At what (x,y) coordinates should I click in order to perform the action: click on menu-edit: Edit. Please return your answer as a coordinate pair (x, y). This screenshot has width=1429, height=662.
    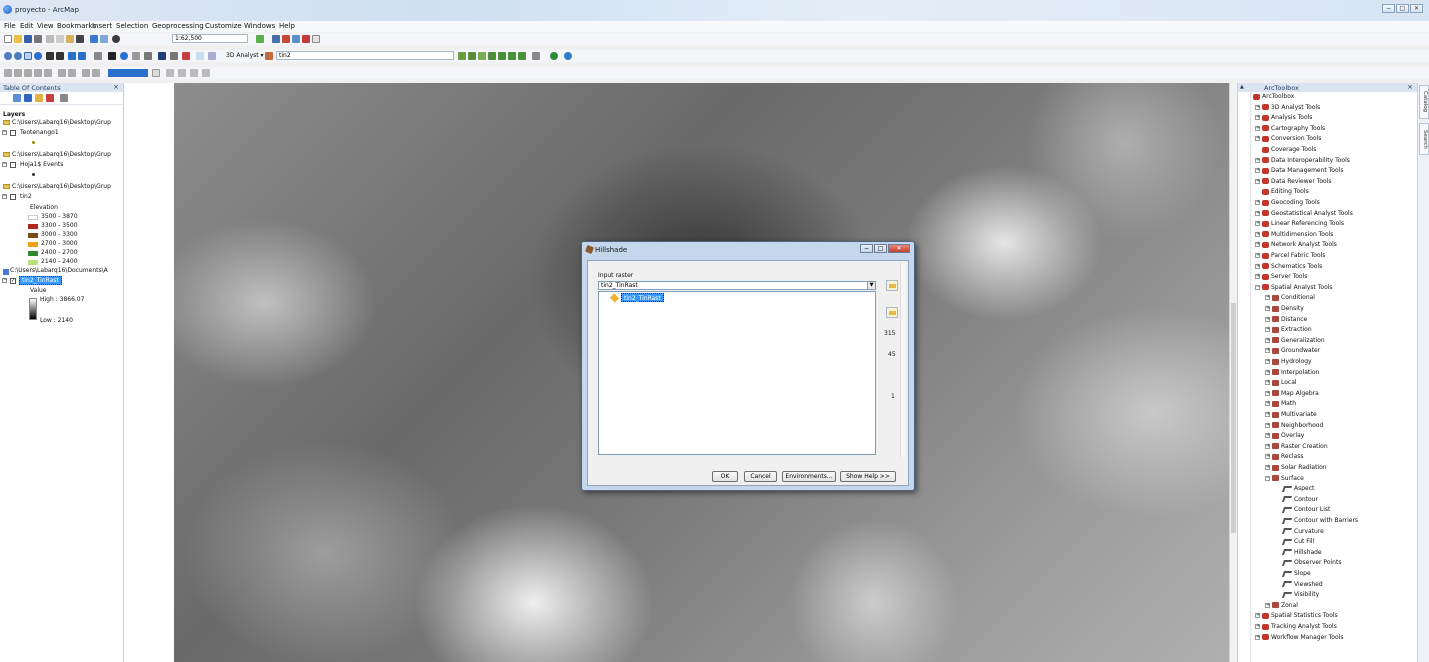
    Looking at the image, I should click on (27, 26).